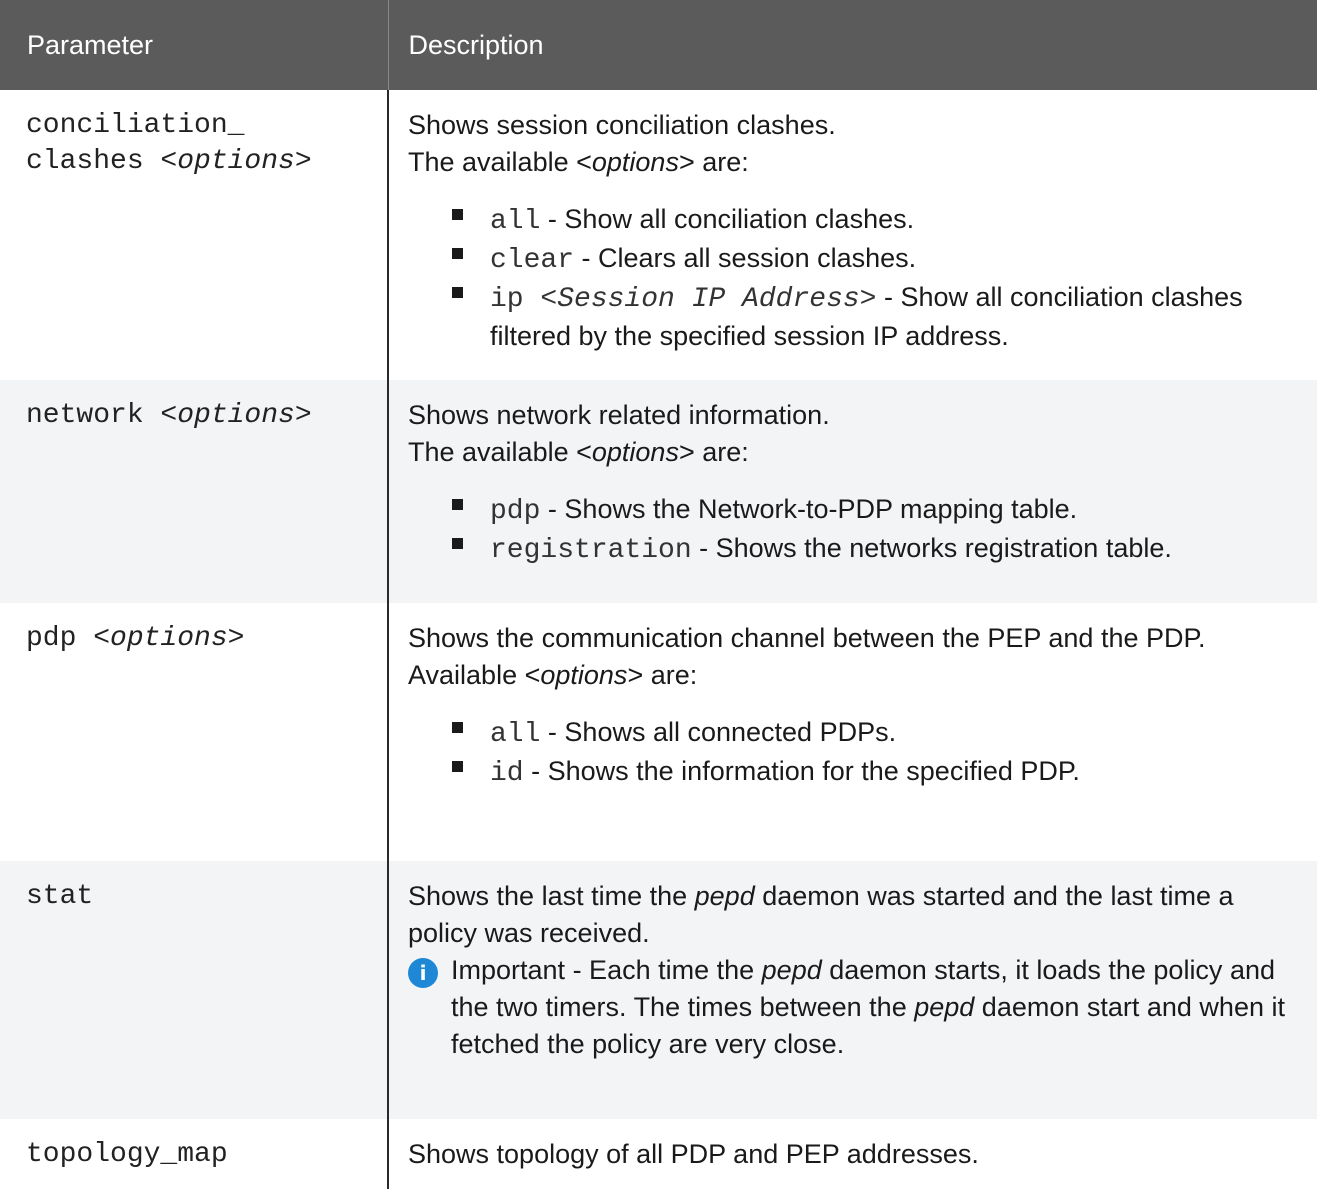 The image size is (1317, 1189). Describe the element at coordinates (194, 45) in the screenshot. I see `header-parameter: Parameter` at that location.